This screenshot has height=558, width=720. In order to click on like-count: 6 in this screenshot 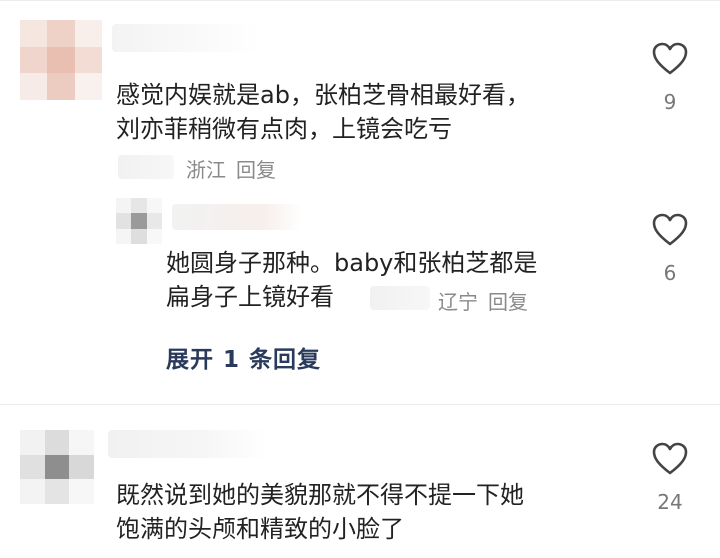, I will do `click(670, 273)`.